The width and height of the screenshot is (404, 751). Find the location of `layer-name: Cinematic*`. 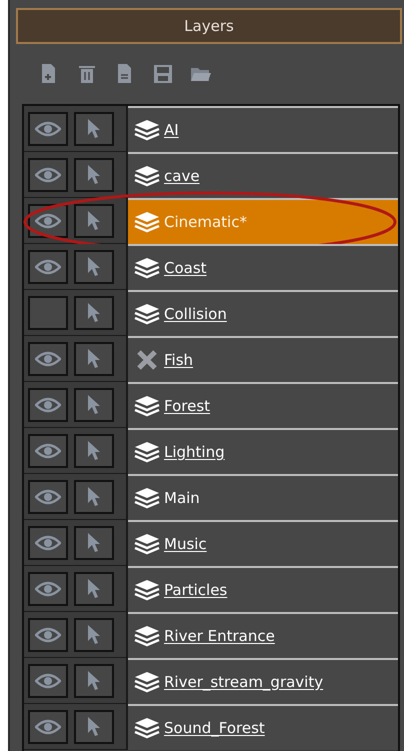

layer-name: Cinematic* is located at coordinates (205, 222).